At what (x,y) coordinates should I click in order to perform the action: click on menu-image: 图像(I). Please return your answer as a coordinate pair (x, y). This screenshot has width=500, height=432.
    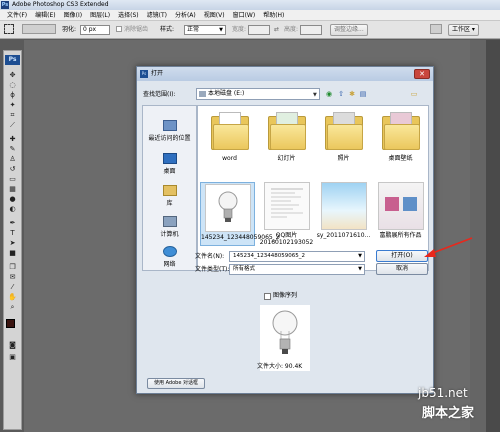
    Looking at the image, I should click on (73, 15).